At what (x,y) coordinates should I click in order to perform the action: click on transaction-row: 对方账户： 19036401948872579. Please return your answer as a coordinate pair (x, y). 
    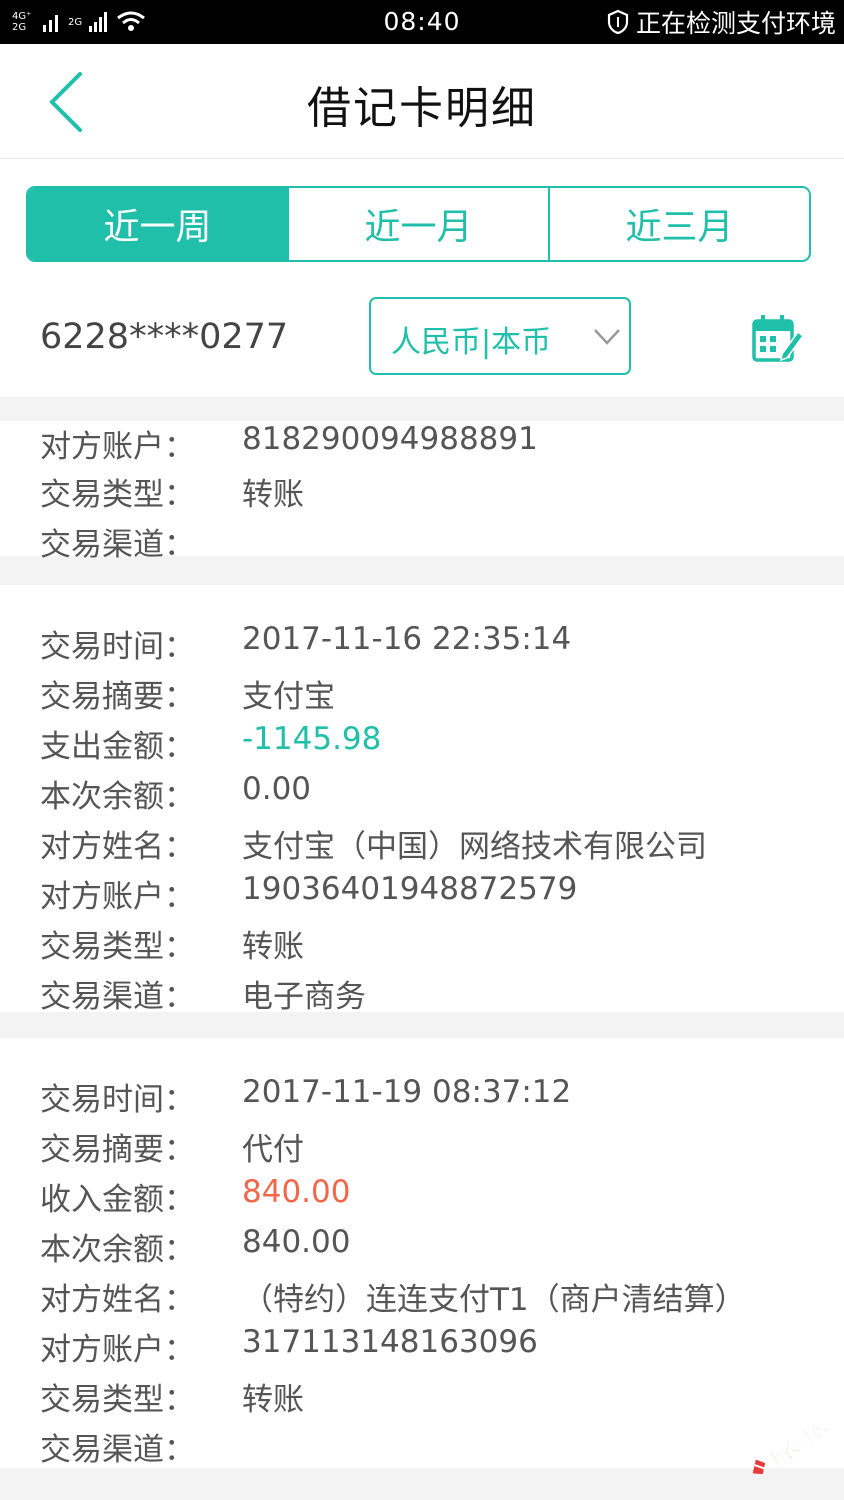
    Looking at the image, I should click on (422, 896).